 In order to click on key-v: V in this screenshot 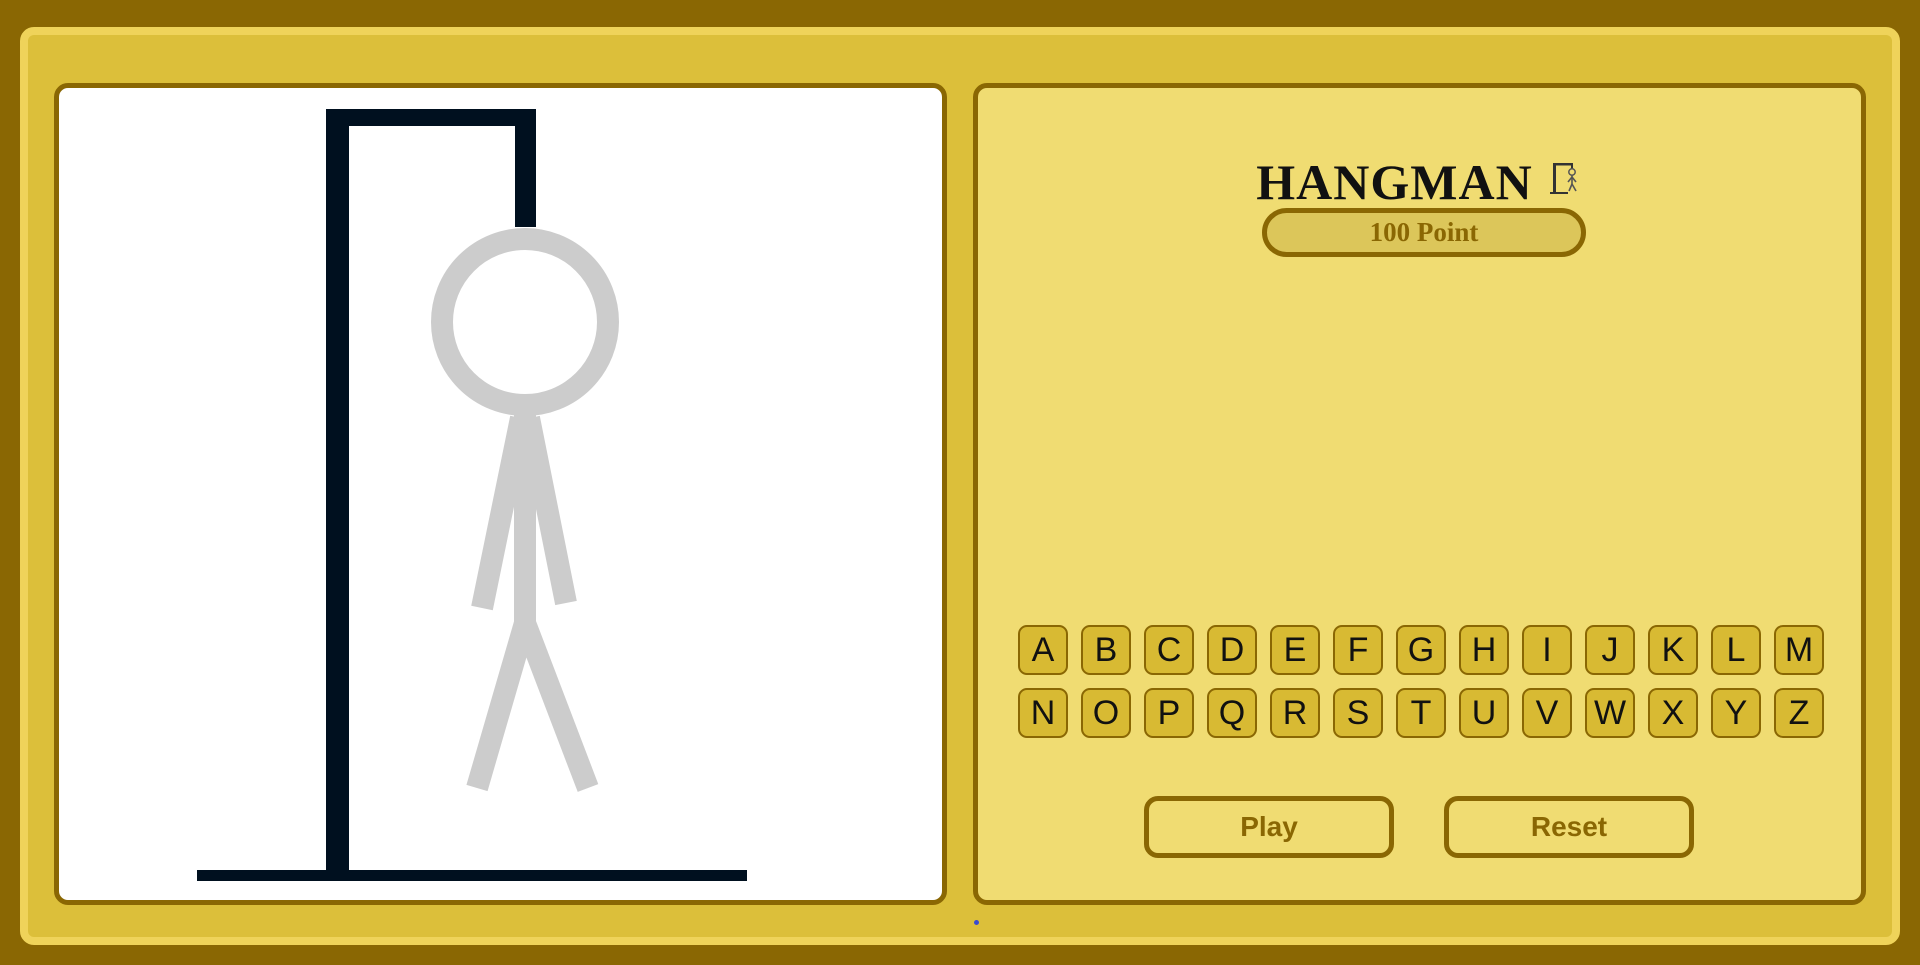, I will do `click(1547, 713)`.